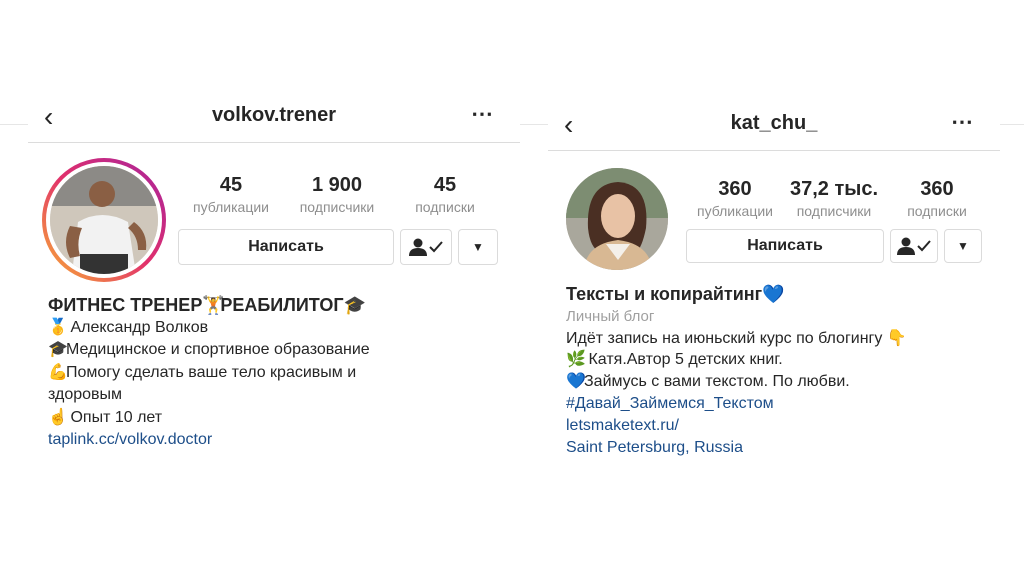 Image resolution: width=1024 pixels, height=574 pixels. What do you see at coordinates (116, 417) in the screenshot?
I see `bio-line: Опыт 10 лет` at bounding box center [116, 417].